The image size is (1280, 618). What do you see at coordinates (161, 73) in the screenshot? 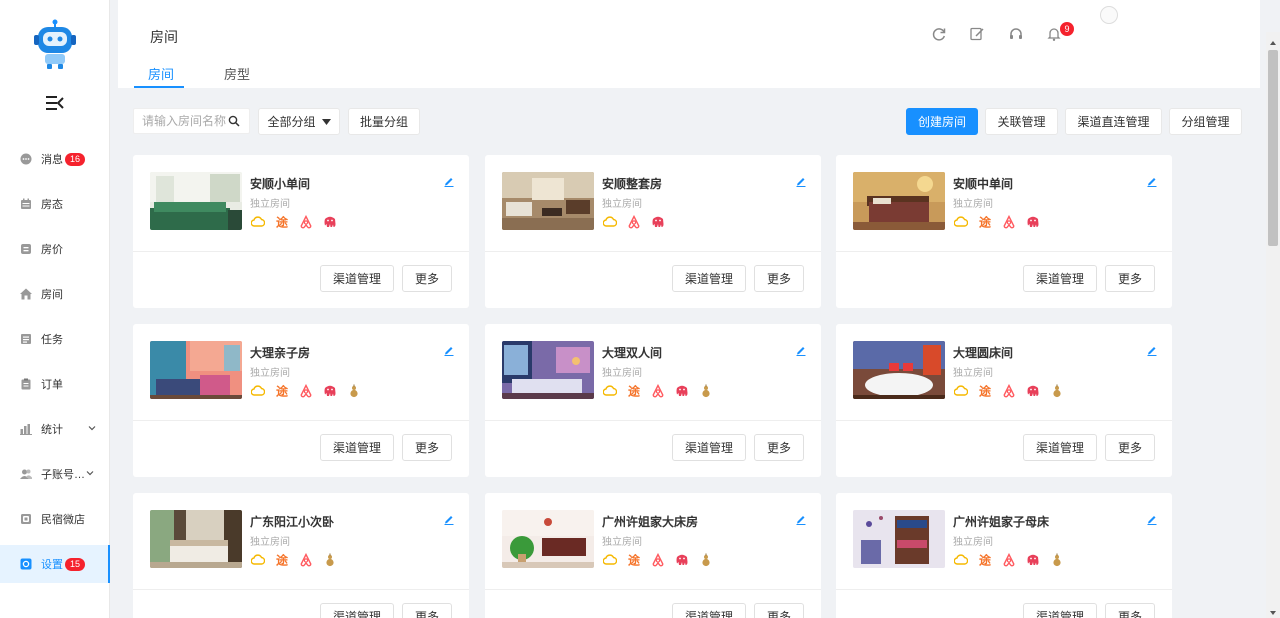
I see `tab-rooms: 房间` at bounding box center [161, 73].